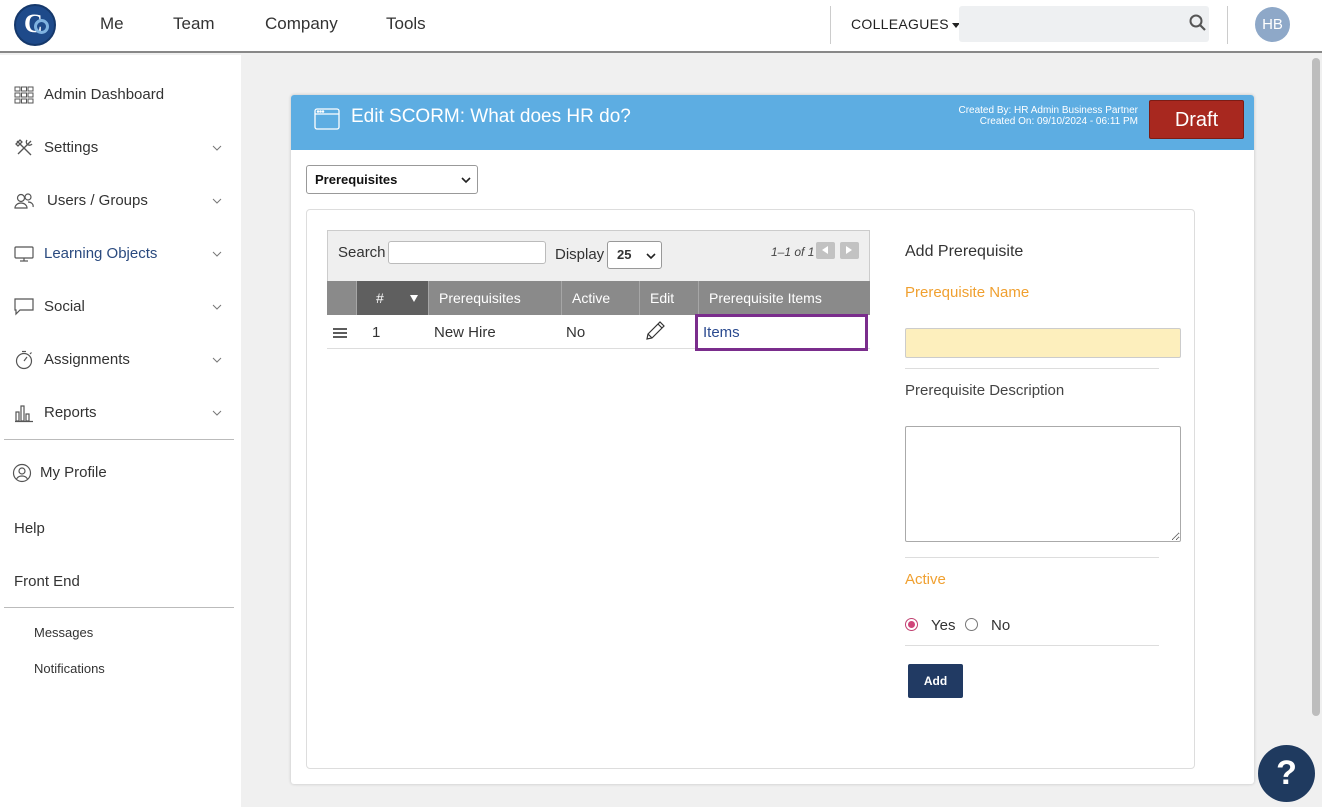 The height and width of the screenshot is (807, 1322). Describe the element at coordinates (340, 333) in the screenshot. I see `drag-handle-icon` at that location.